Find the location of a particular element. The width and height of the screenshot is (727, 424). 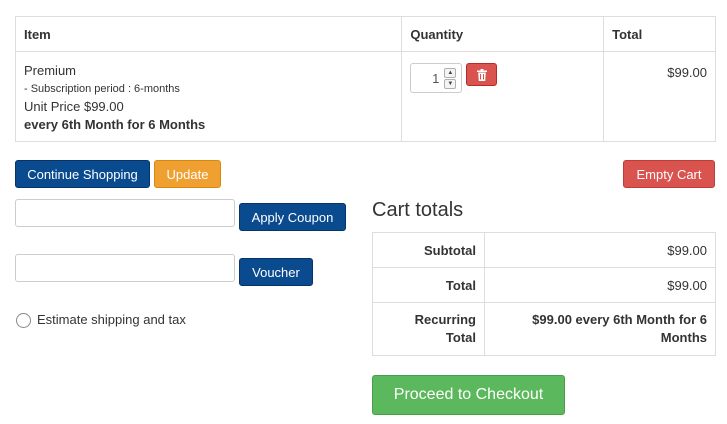

empty-cart-button: Empty Cart is located at coordinates (669, 174).